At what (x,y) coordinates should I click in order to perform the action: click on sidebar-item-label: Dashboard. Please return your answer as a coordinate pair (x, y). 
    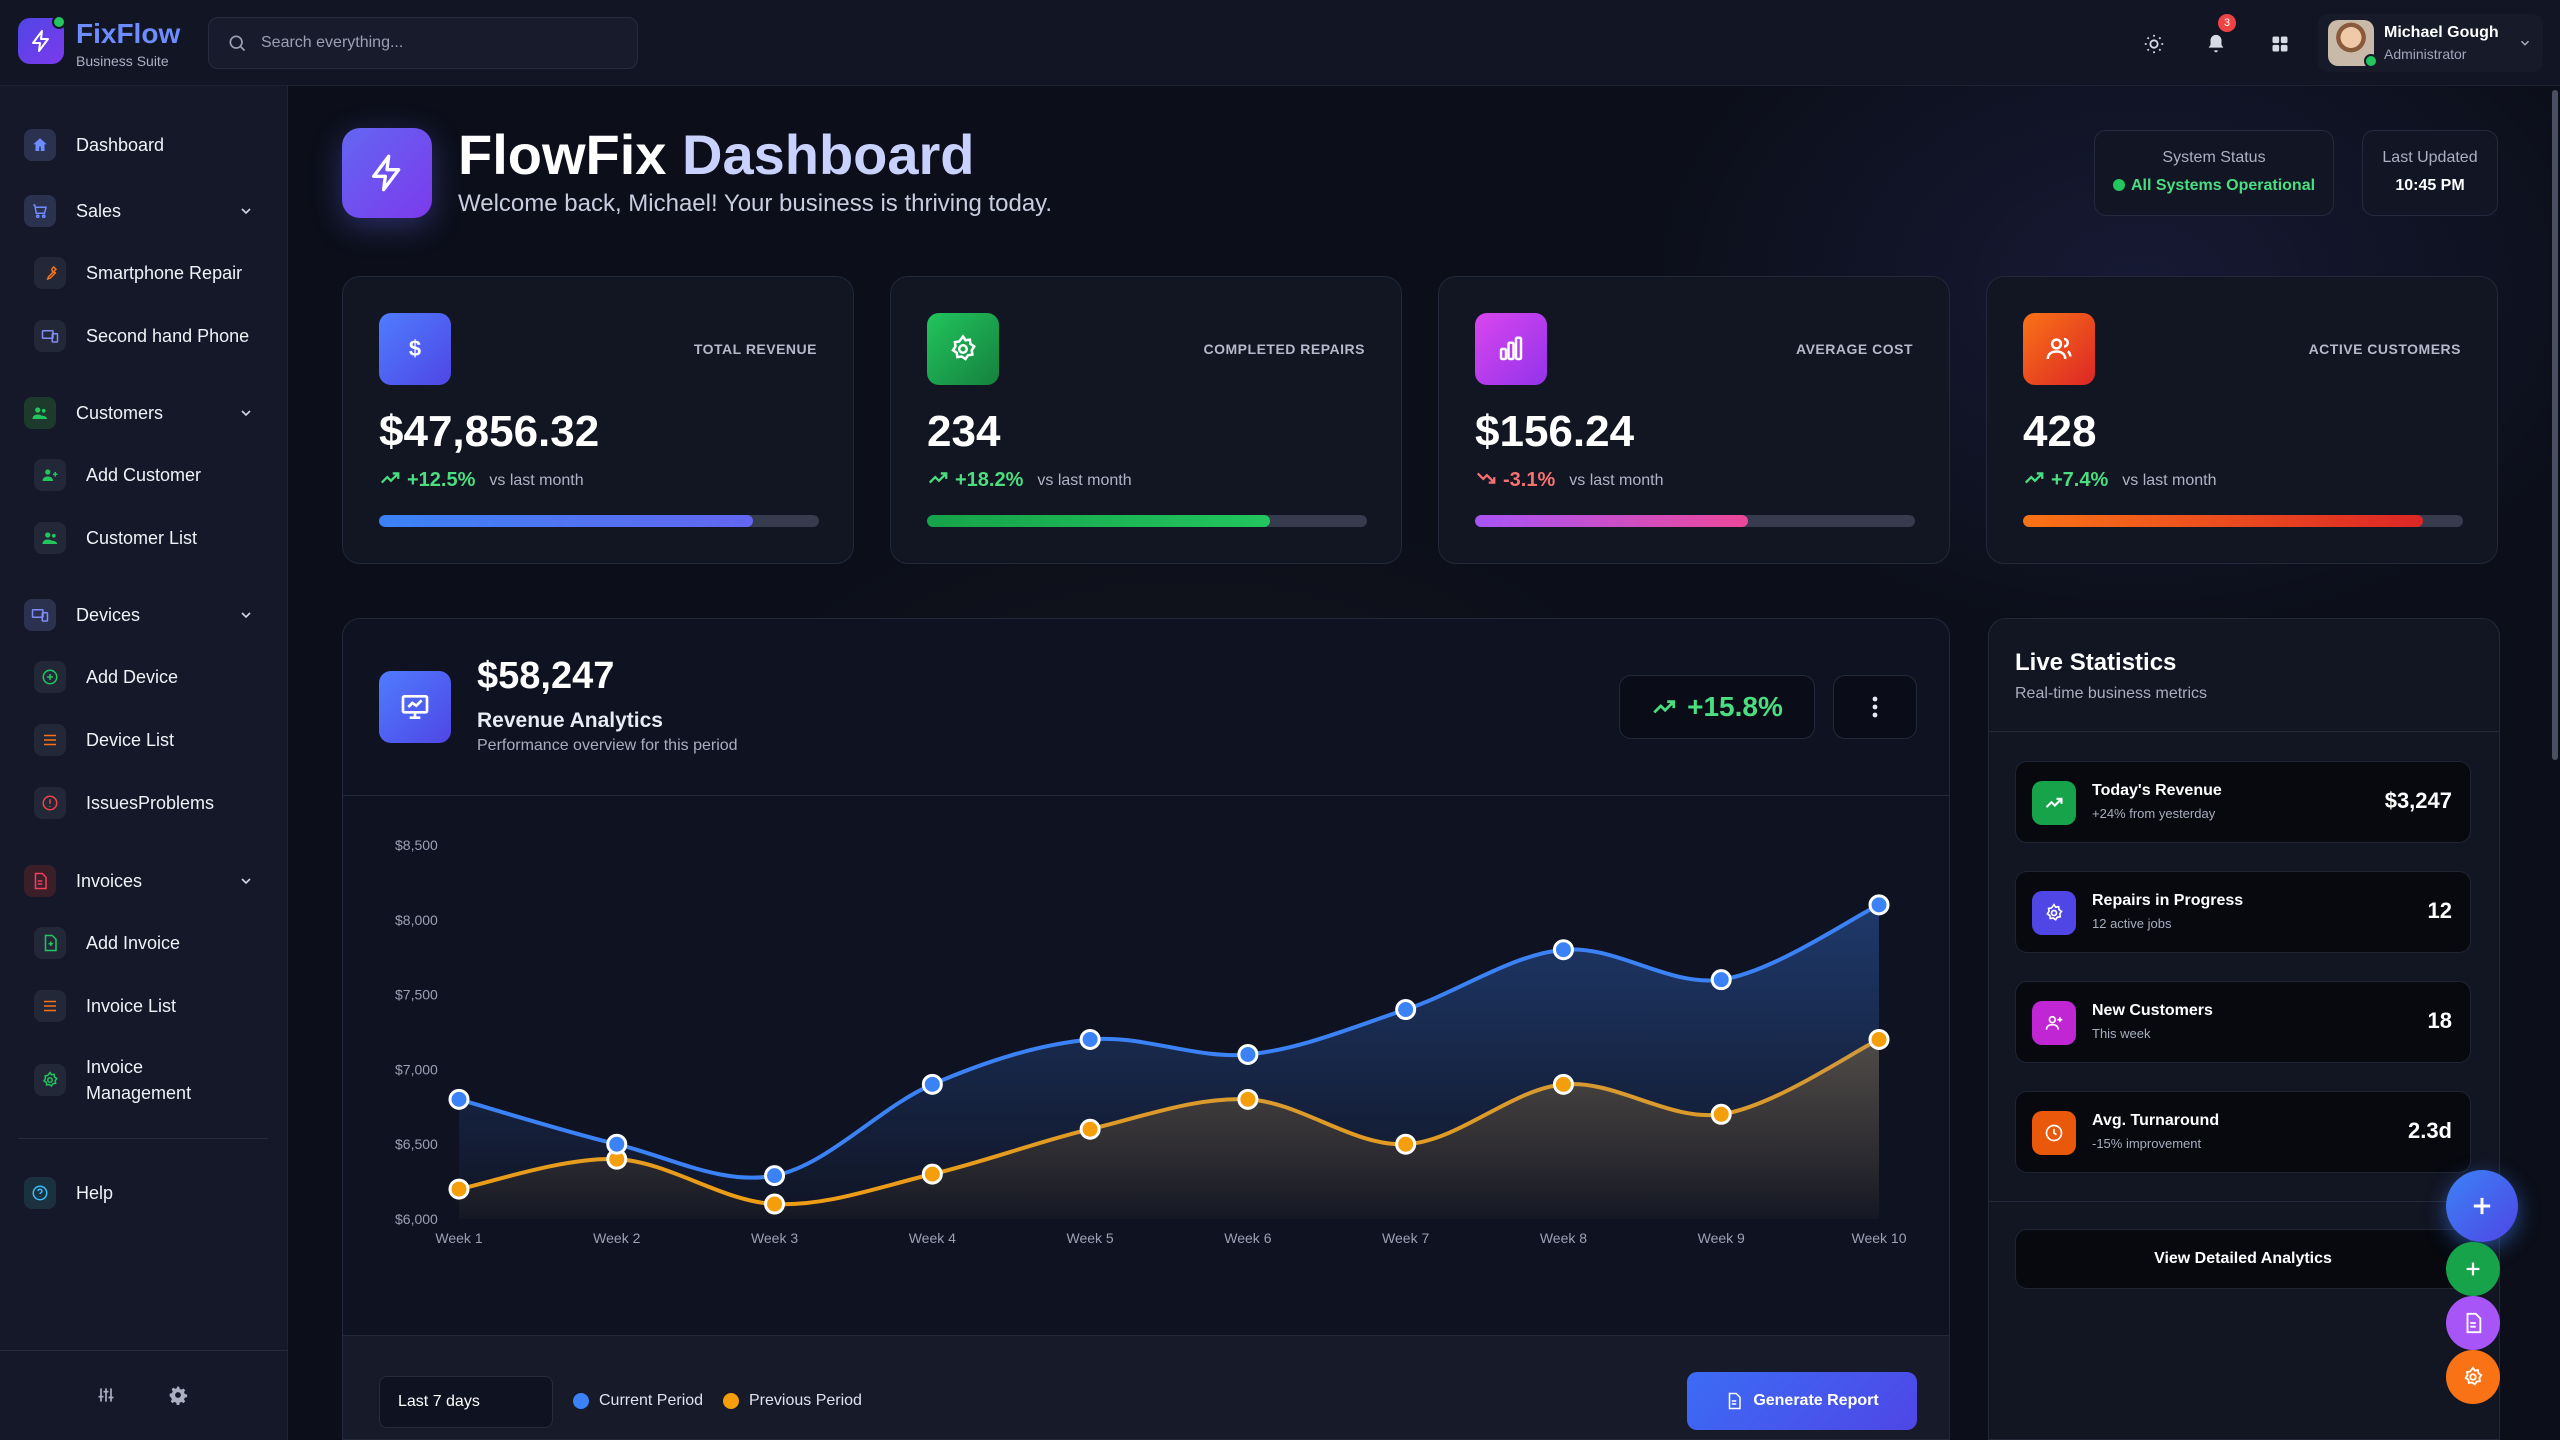
    Looking at the image, I should click on (120, 144).